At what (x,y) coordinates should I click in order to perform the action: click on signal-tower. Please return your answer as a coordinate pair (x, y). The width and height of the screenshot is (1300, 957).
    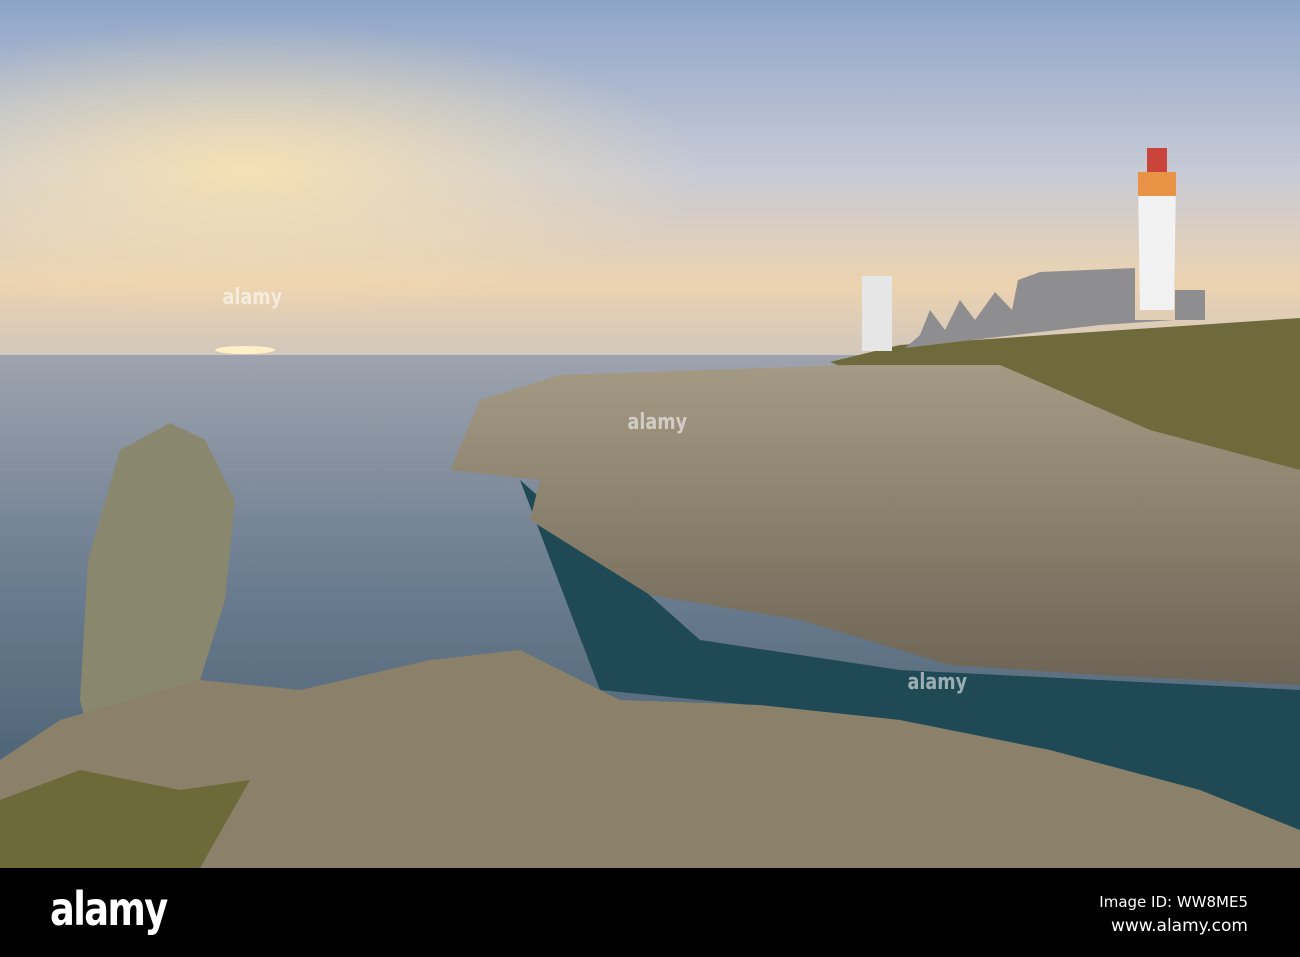
    Looking at the image, I should click on (877, 313).